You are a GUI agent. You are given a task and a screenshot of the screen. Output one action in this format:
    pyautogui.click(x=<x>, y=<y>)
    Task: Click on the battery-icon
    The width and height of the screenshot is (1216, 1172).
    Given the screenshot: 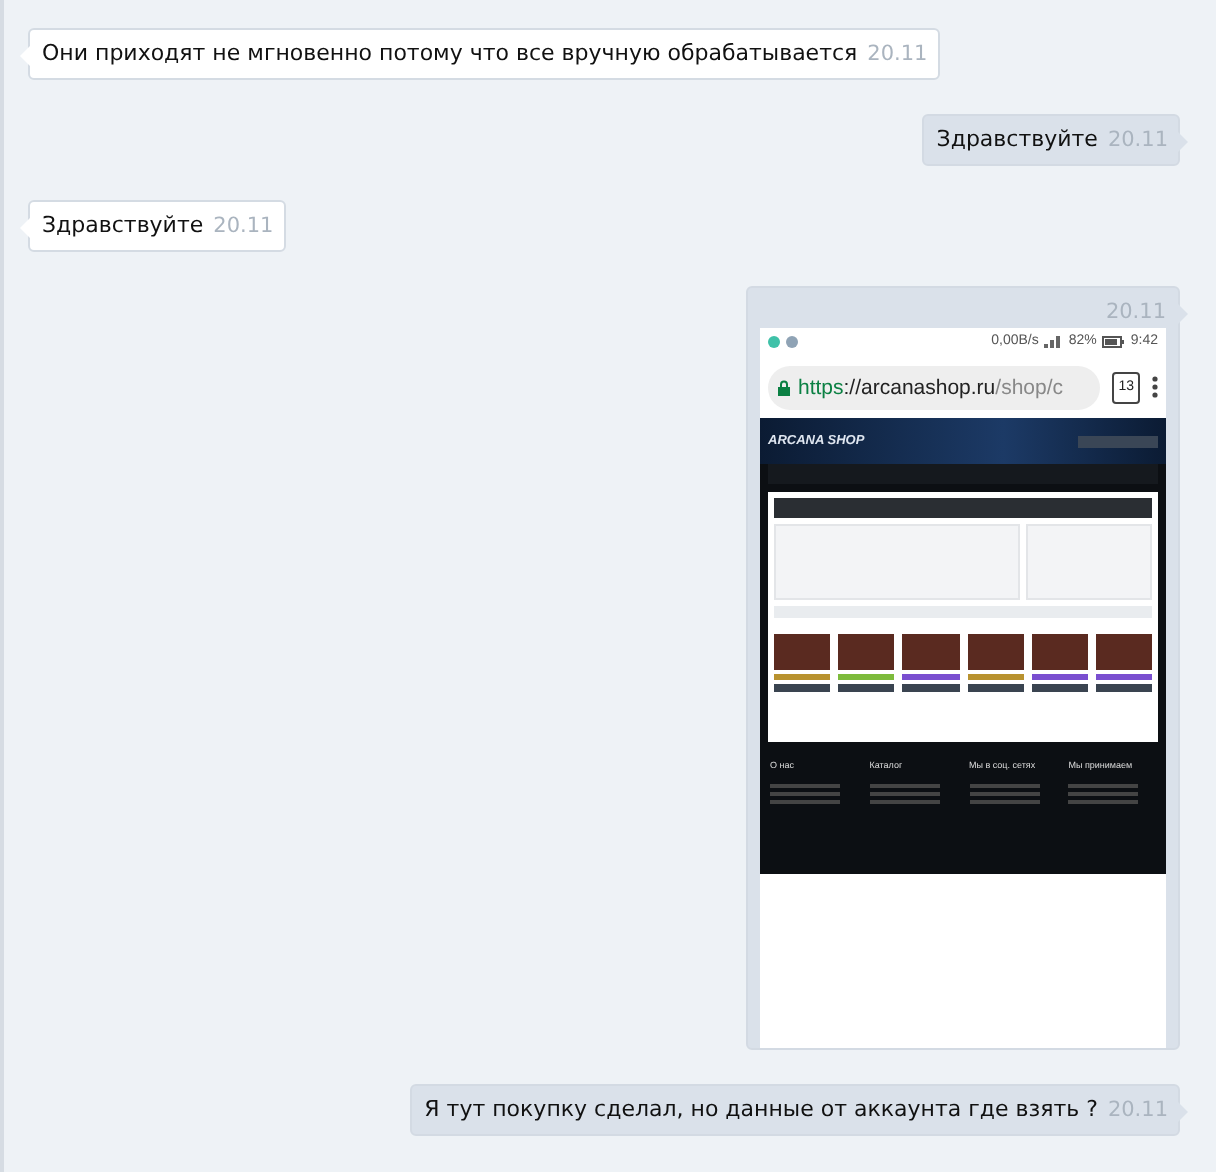 What is the action you would take?
    pyautogui.click(x=1113, y=342)
    